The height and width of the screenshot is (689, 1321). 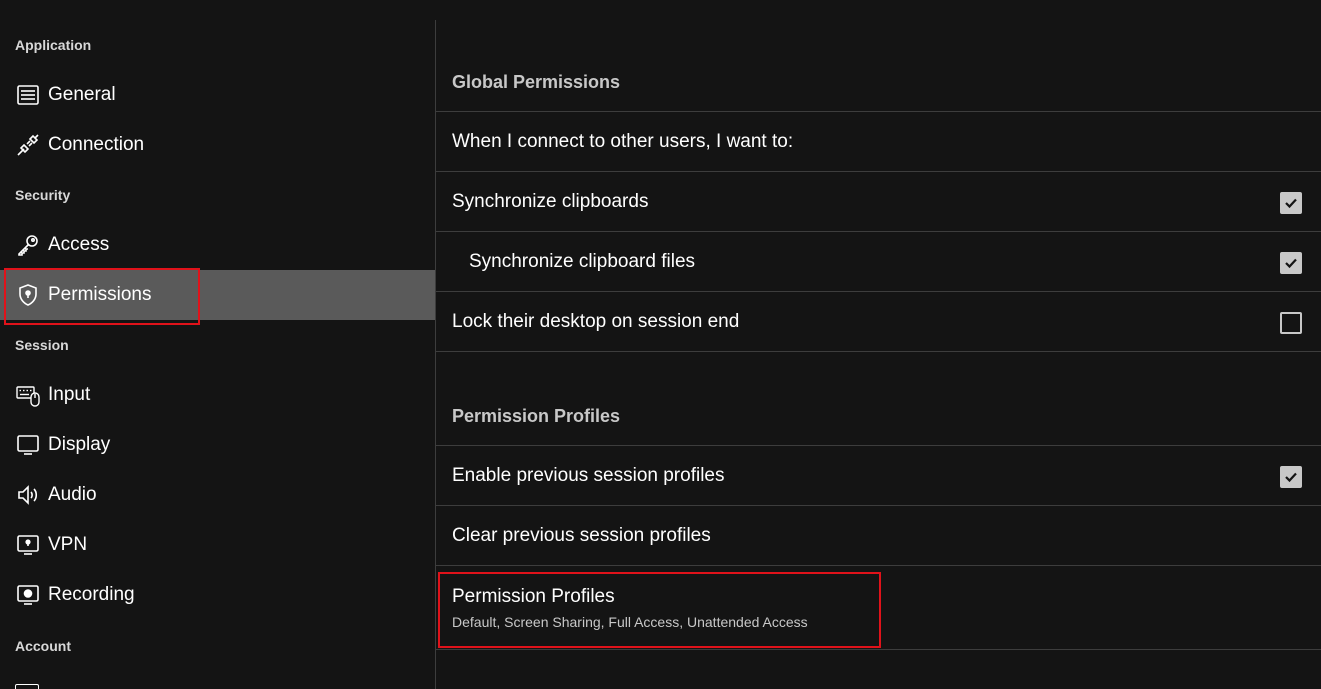 What do you see at coordinates (79, 244) in the screenshot?
I see `sidebar-item-label: Access` at bounding box center [79, 244].